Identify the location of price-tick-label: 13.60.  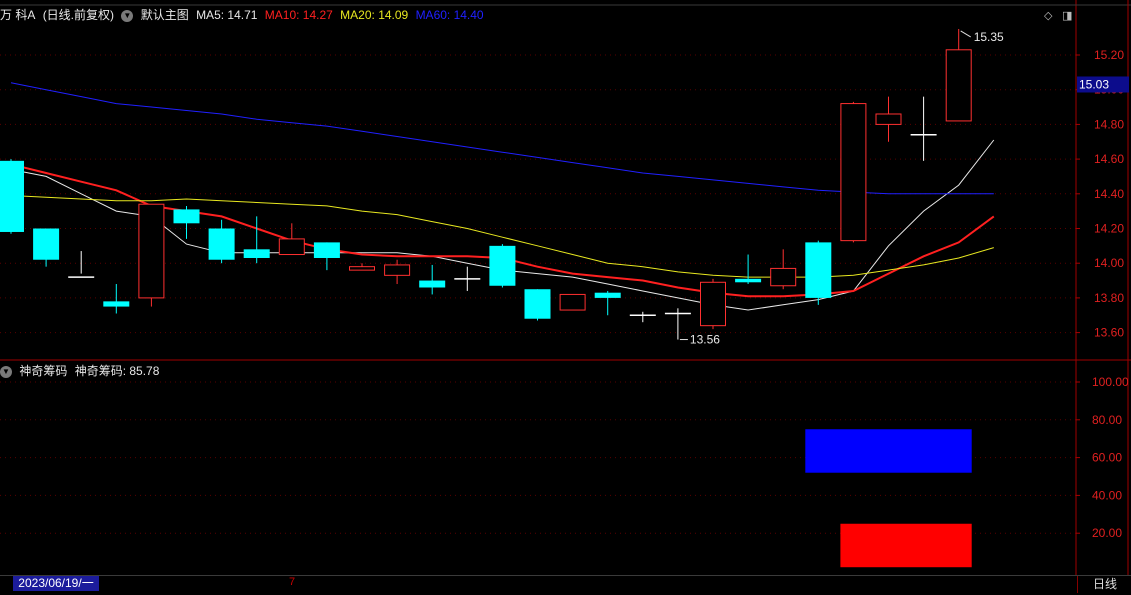
(1109, 333).